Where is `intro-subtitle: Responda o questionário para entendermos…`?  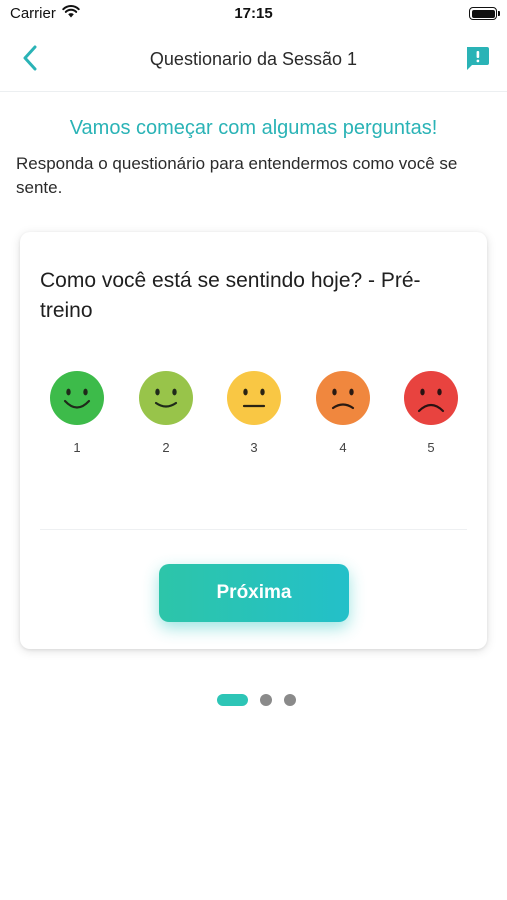
intro-subtitle: Responda o questionário para entendermos… is located at coordinates (237, 175).